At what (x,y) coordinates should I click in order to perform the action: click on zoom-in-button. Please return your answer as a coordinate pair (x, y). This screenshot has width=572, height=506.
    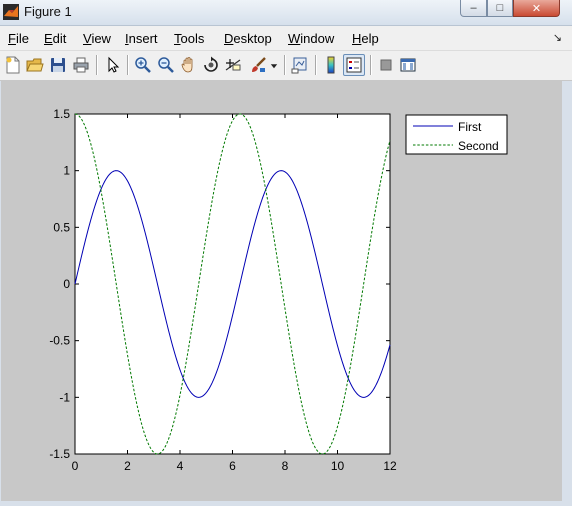
    Looking at the image, I should click on (143, 65).